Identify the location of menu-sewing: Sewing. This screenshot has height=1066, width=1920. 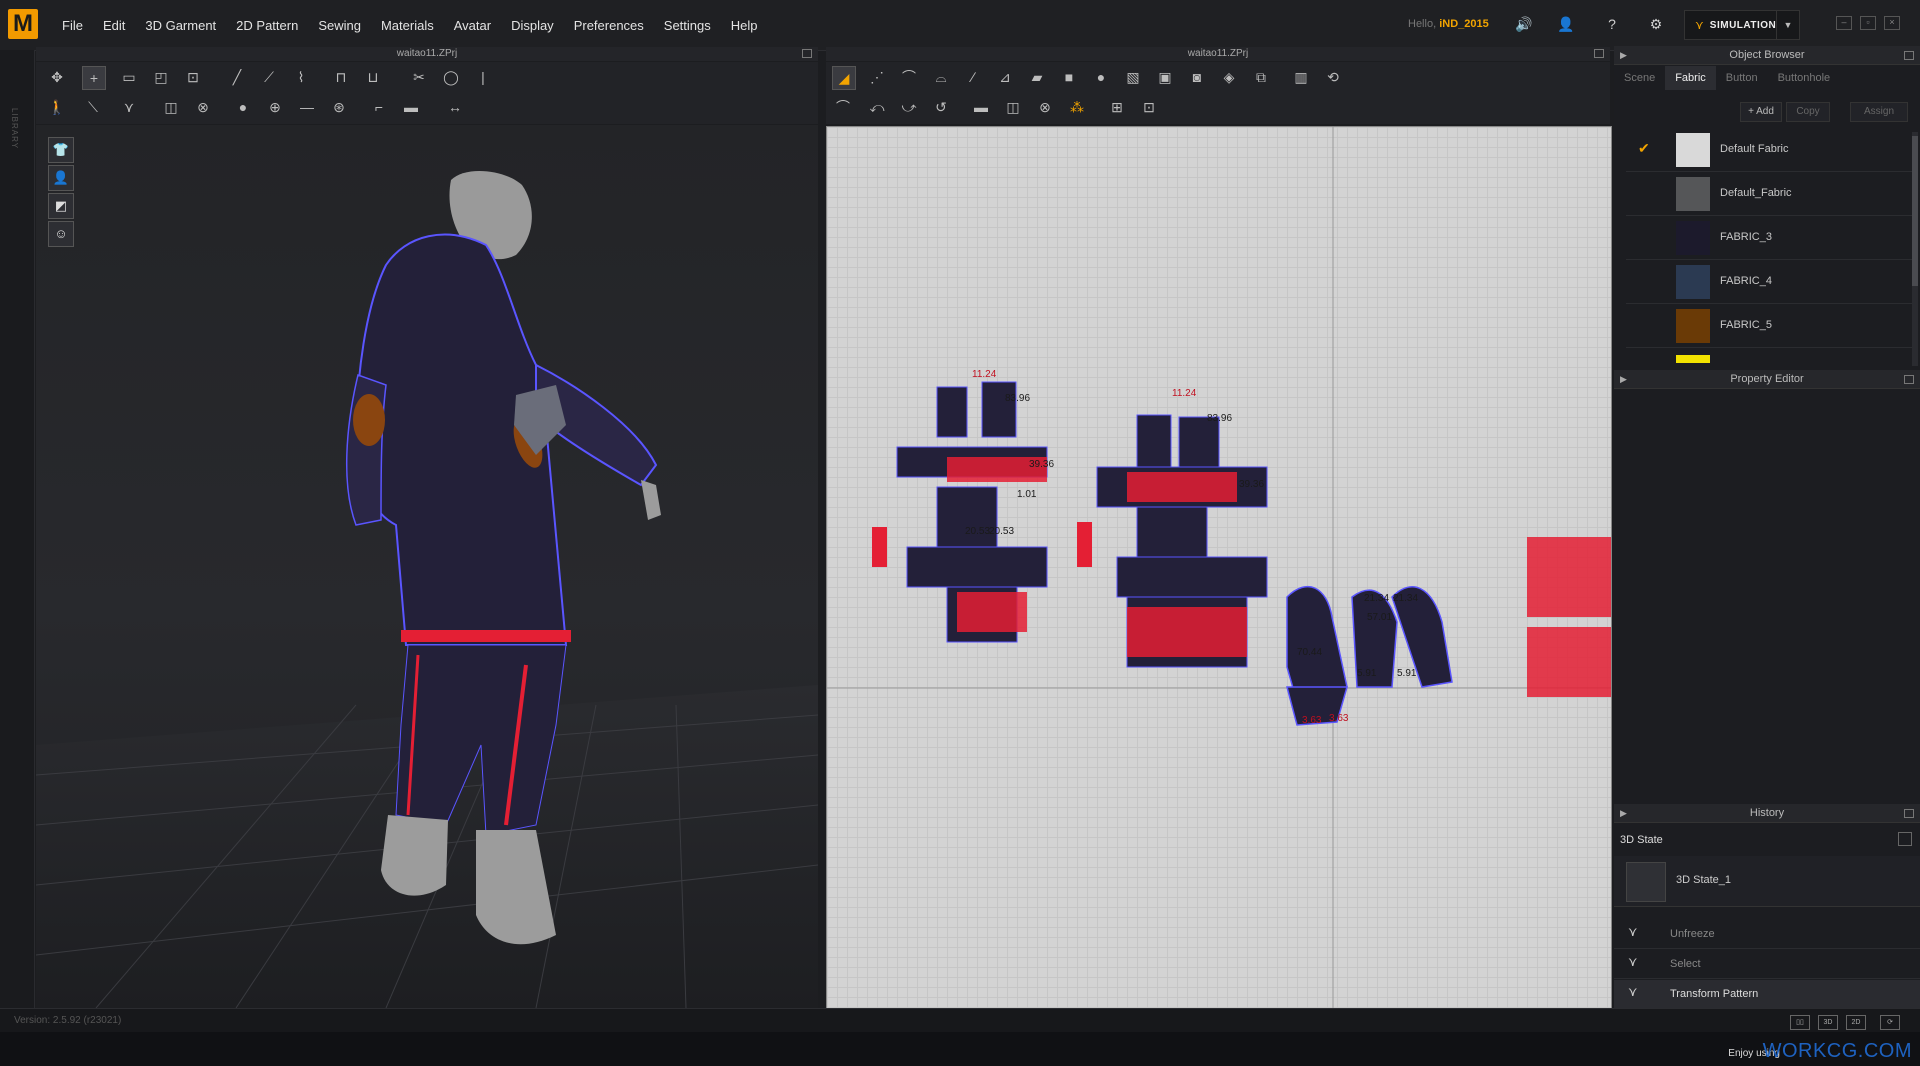
(339, 25).